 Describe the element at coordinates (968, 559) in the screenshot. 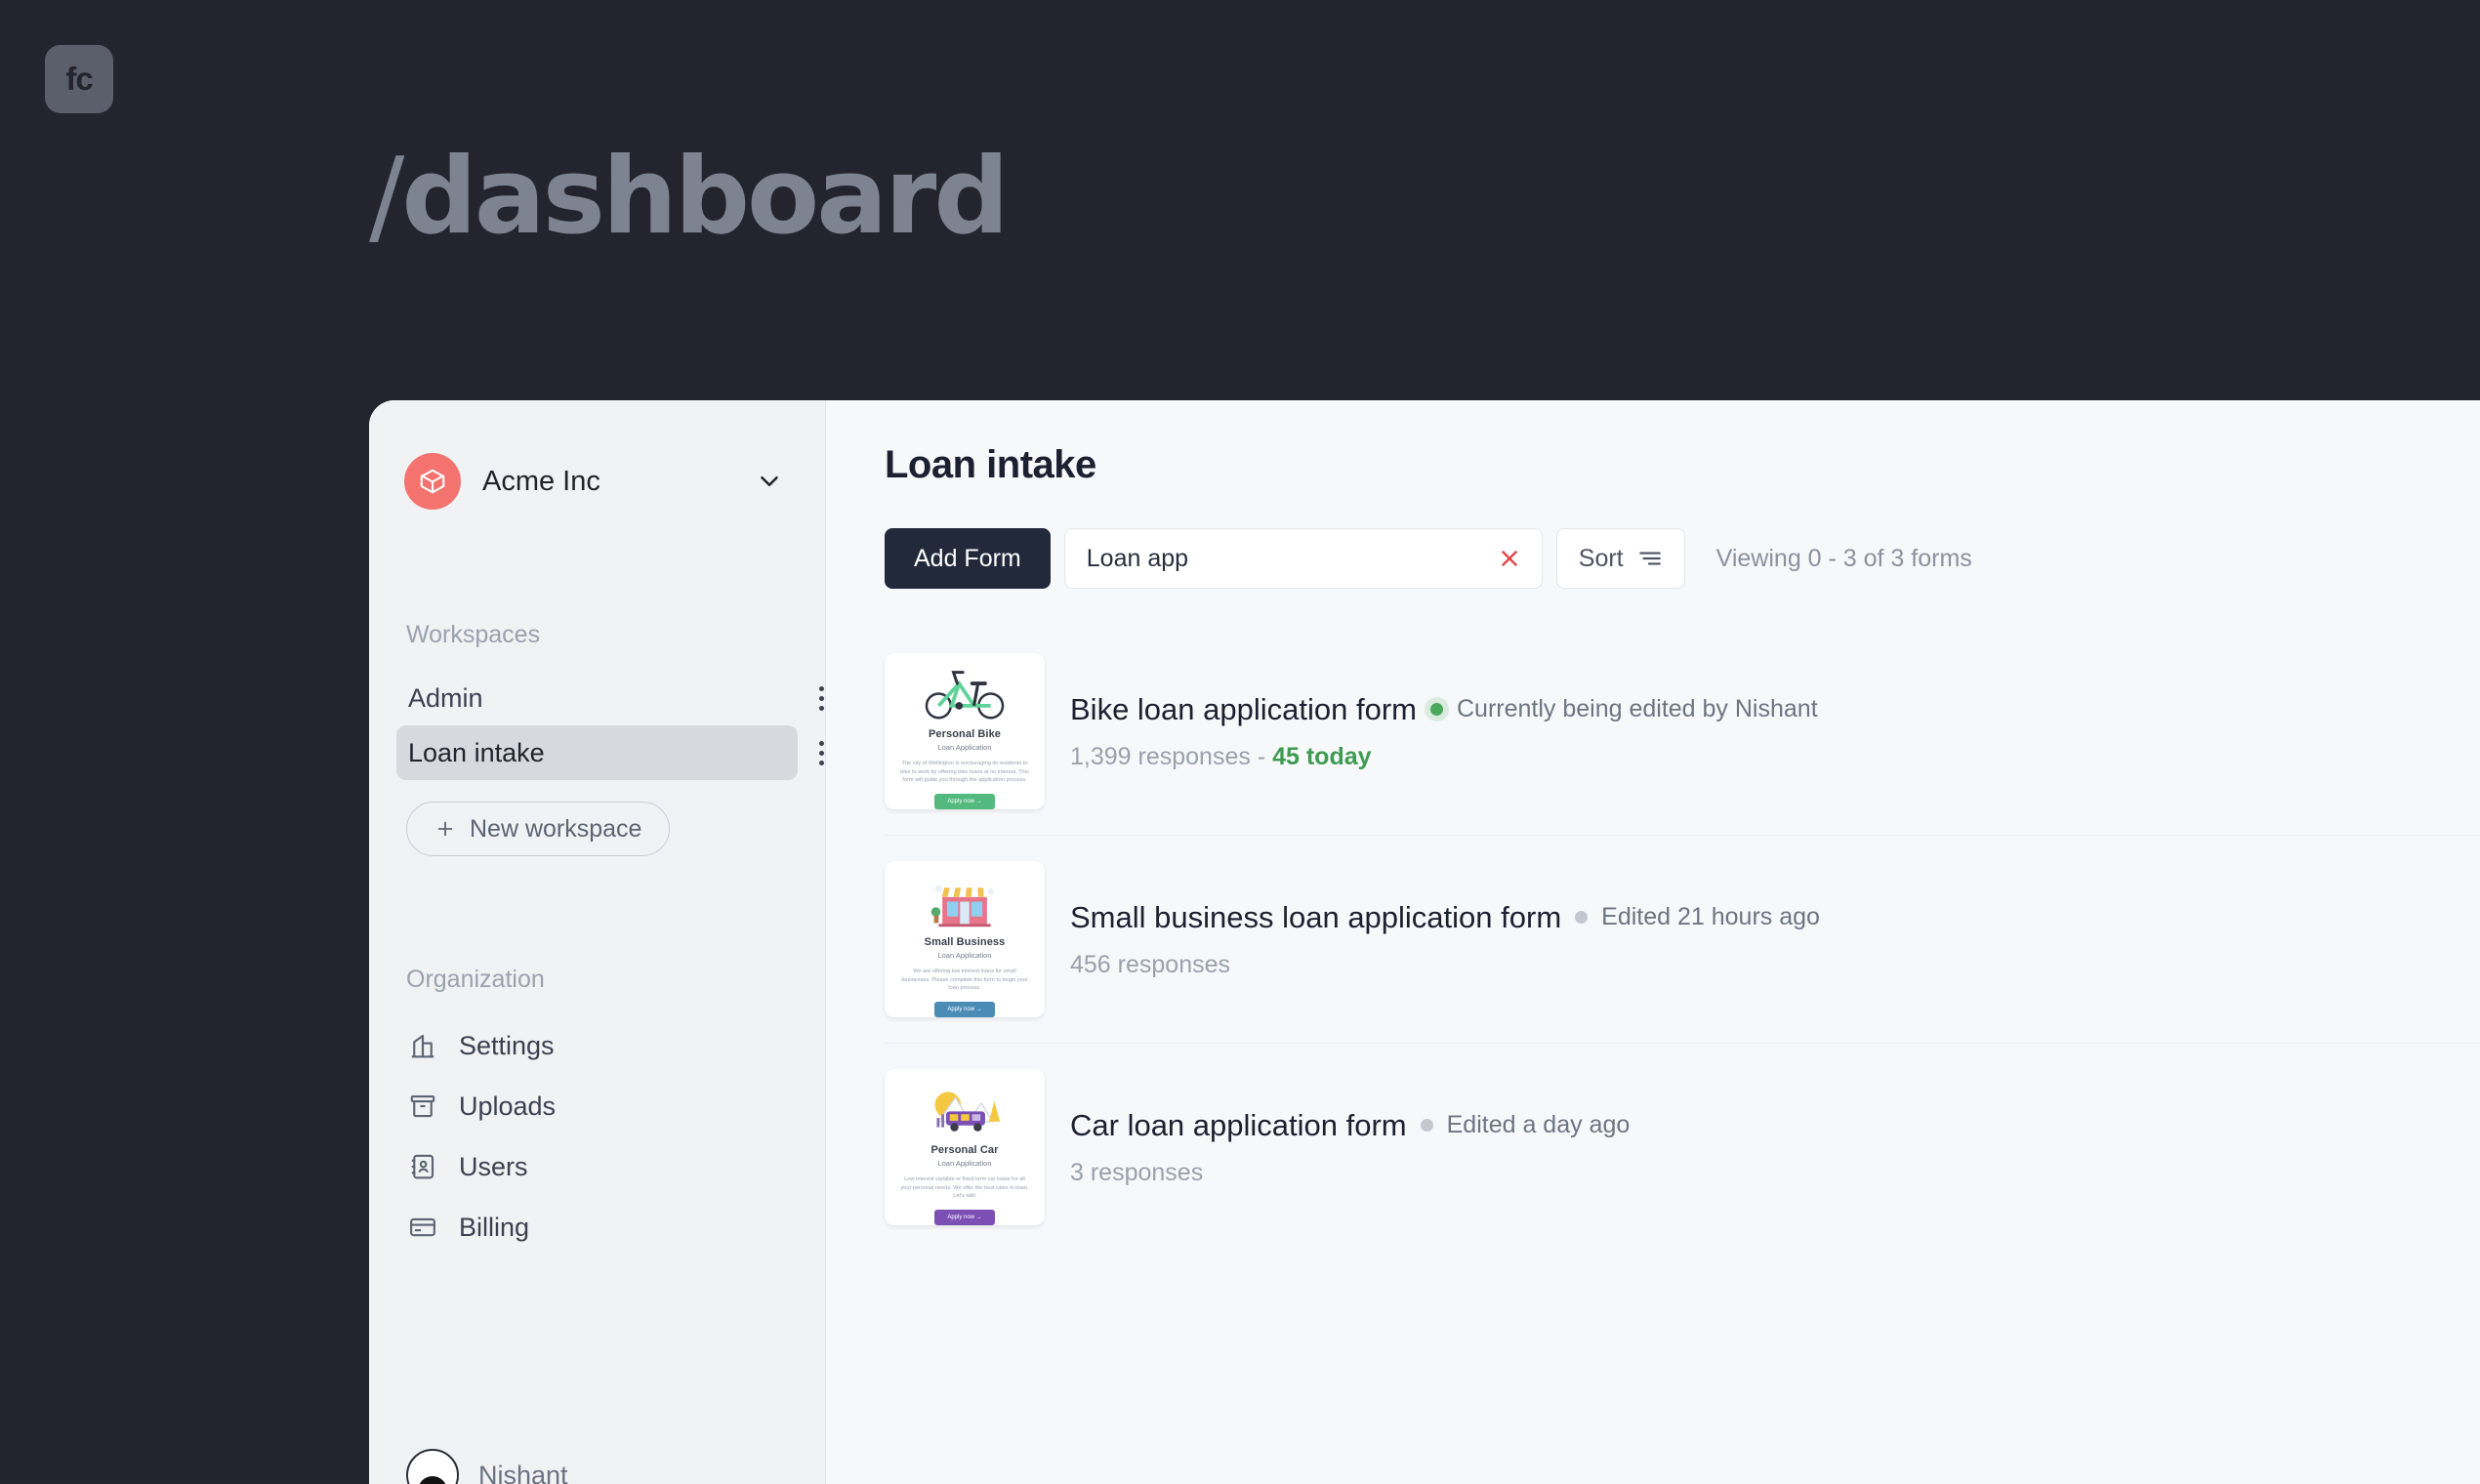

I see `add-form-button: Add Form` at that location.